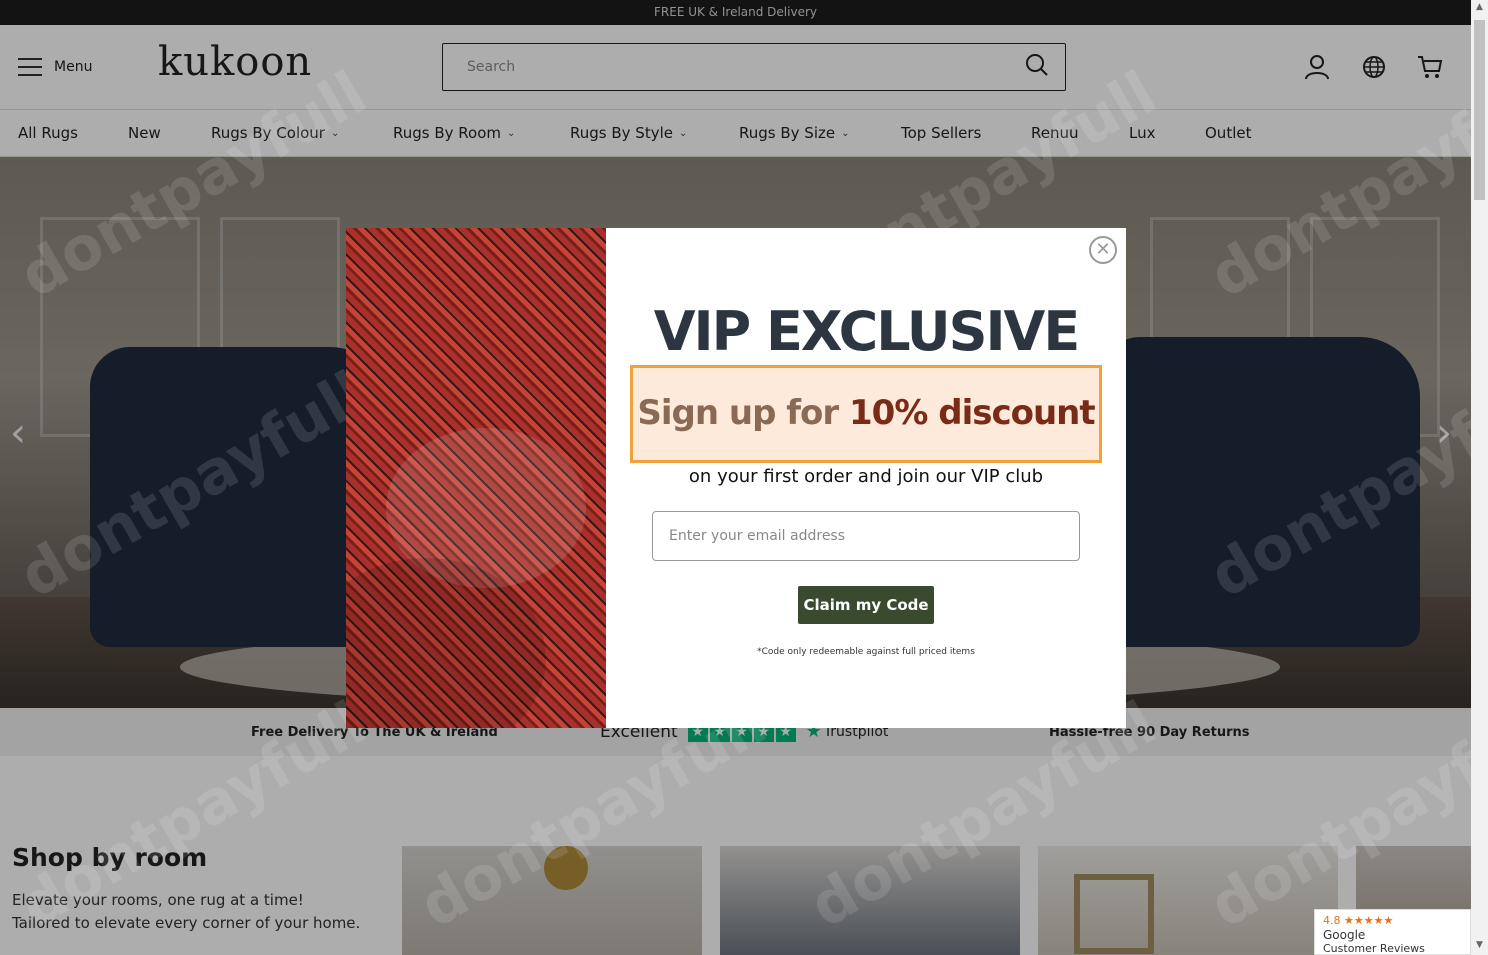  Describe the element at coordinates (972, 413) in the screenshot. I see `discount-amount: 10% discount` at that location.